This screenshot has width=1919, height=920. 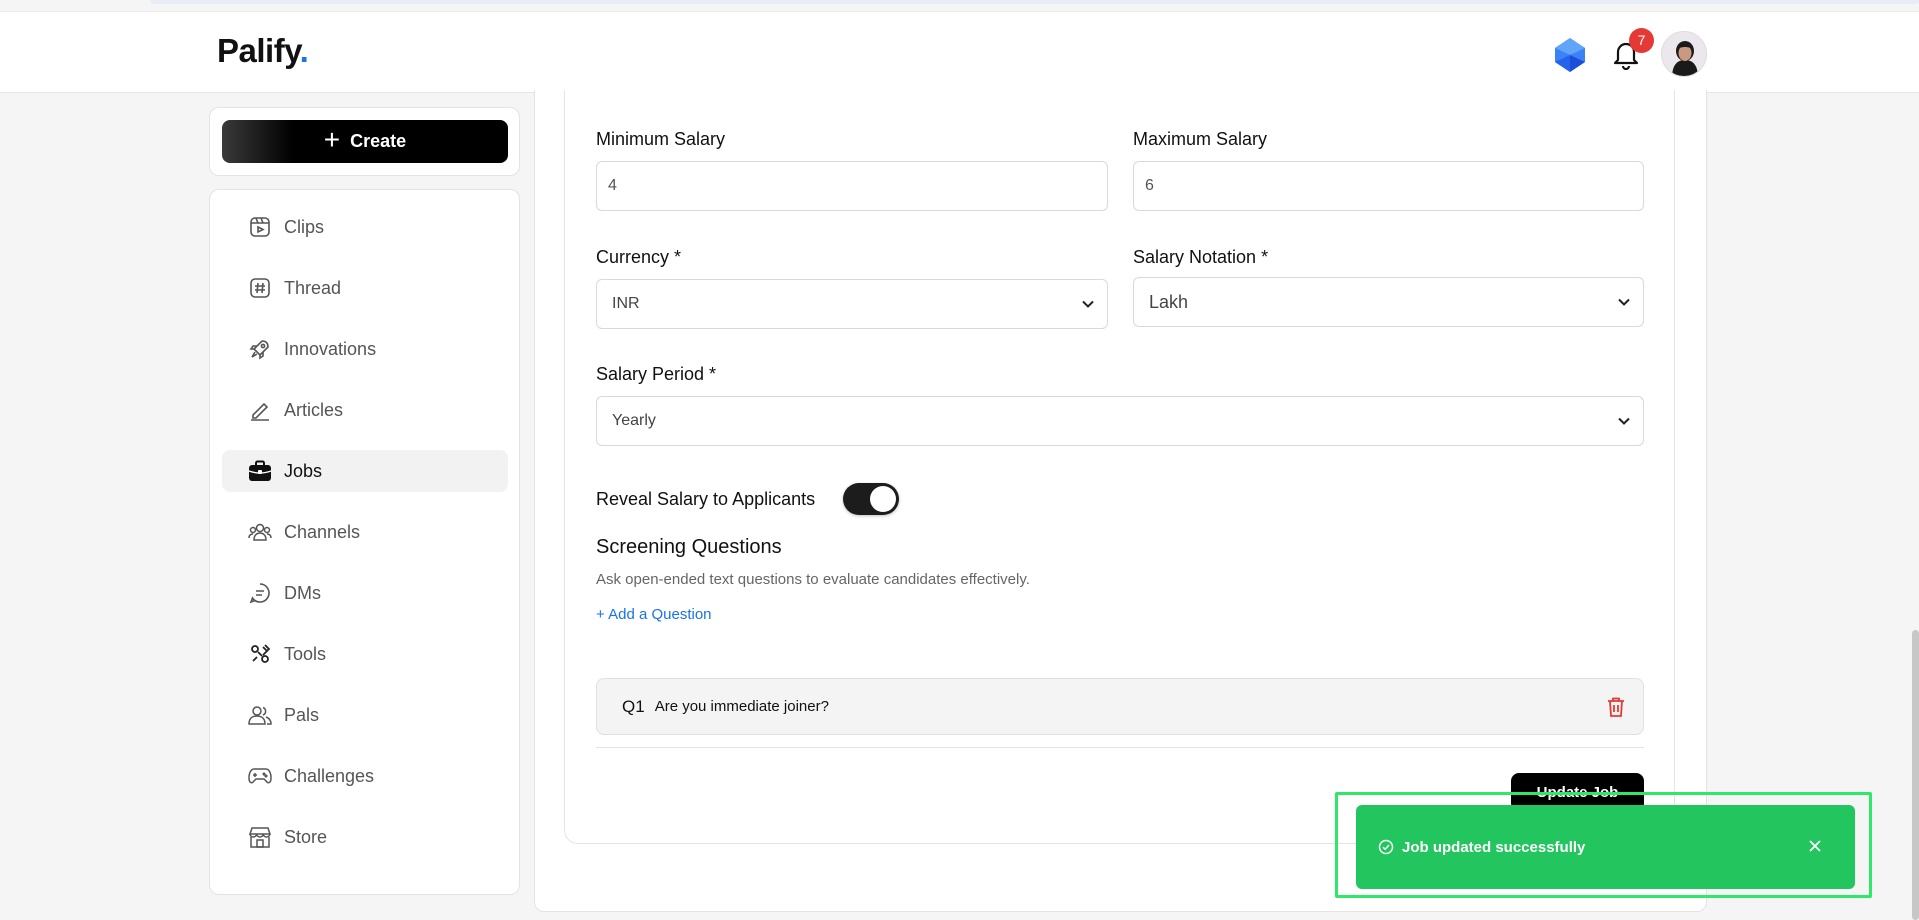 I want to click on app-header: Palify. 7, so click(x=959, y=52).